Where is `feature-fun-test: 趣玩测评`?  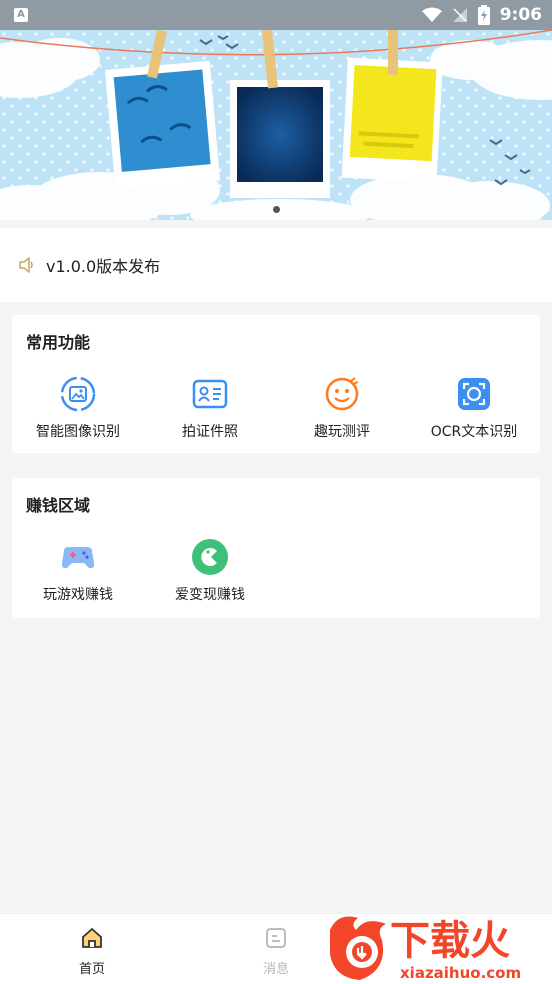 feature-fun-test: 趣玩测评 is located at coordinates (342, 408).